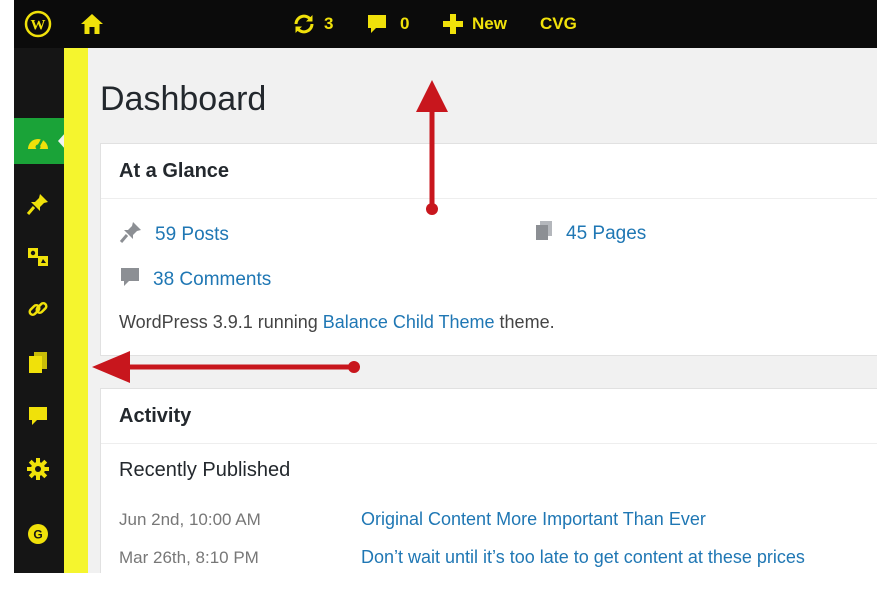 Image resolution: width=877 pixels, height=590 pixels. I want to click on dashboard-icon, so click(38, 141).